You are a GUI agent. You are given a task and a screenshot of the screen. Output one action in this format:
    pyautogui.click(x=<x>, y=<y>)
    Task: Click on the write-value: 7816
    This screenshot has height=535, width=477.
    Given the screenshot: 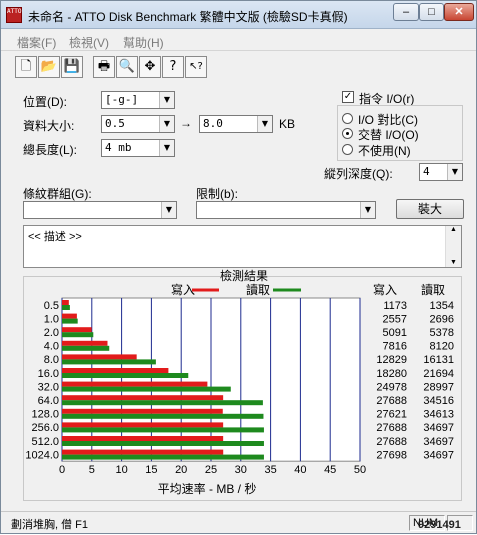 What is the action you would take?
    pyautogui.click(x=395, y=347)
    